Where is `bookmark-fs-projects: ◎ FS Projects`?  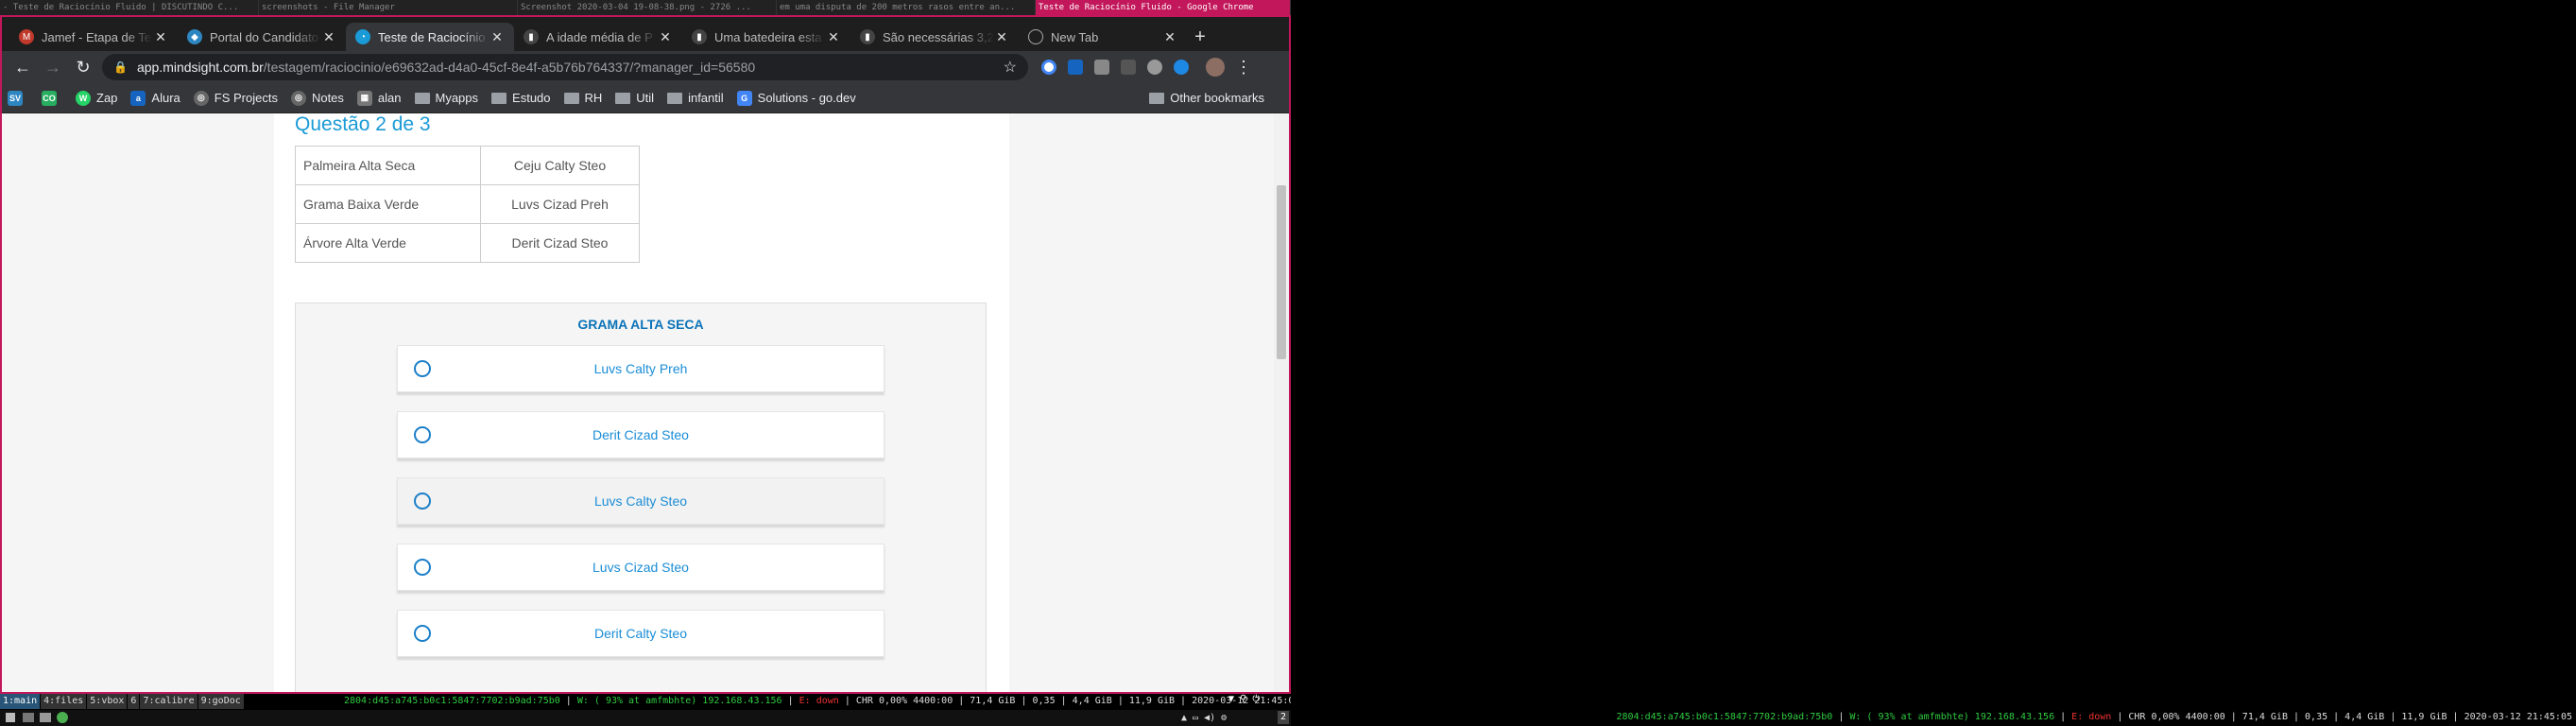
bookmark-fs-projects: ◎ FS Projects is located at coordinates (235, 98).